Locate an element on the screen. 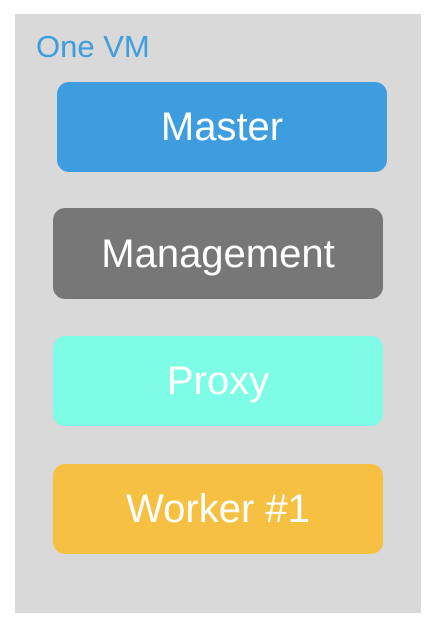  proxy-node-label: Proxy is located at coordinates (218, 381).